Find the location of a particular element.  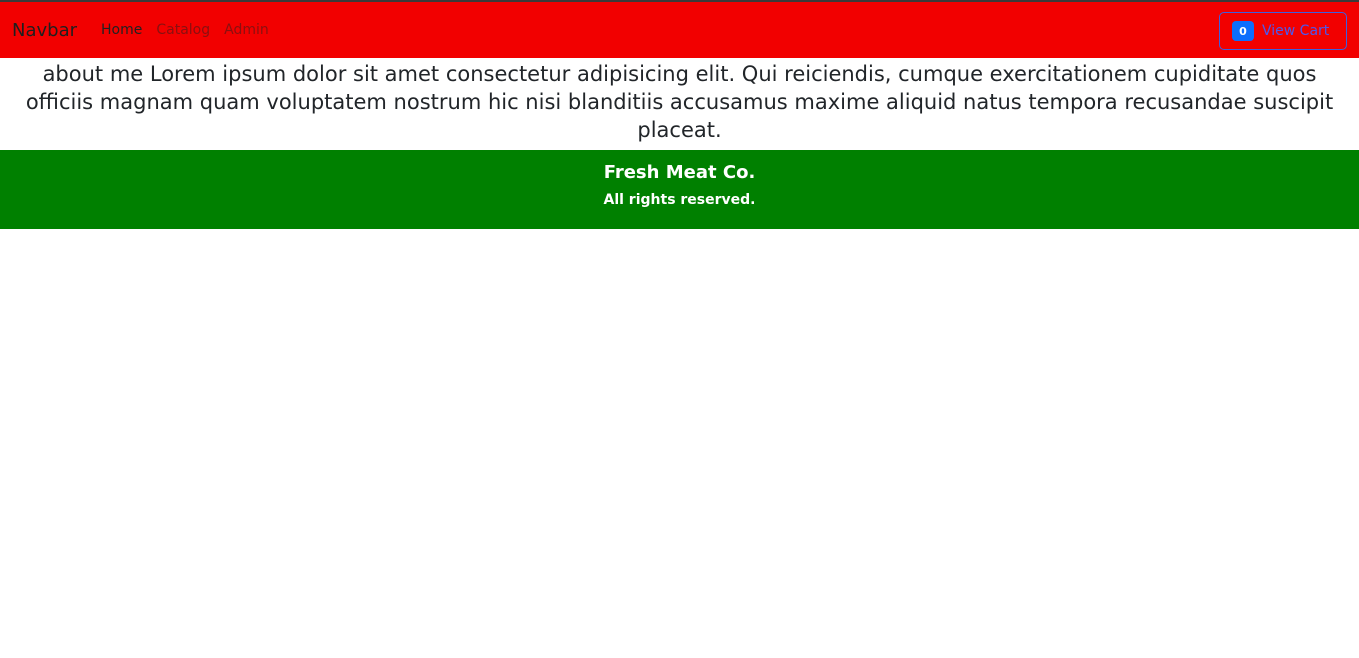

footer: Fresh Meat Co. All rights reserved. is located at coordinates (679, 189).